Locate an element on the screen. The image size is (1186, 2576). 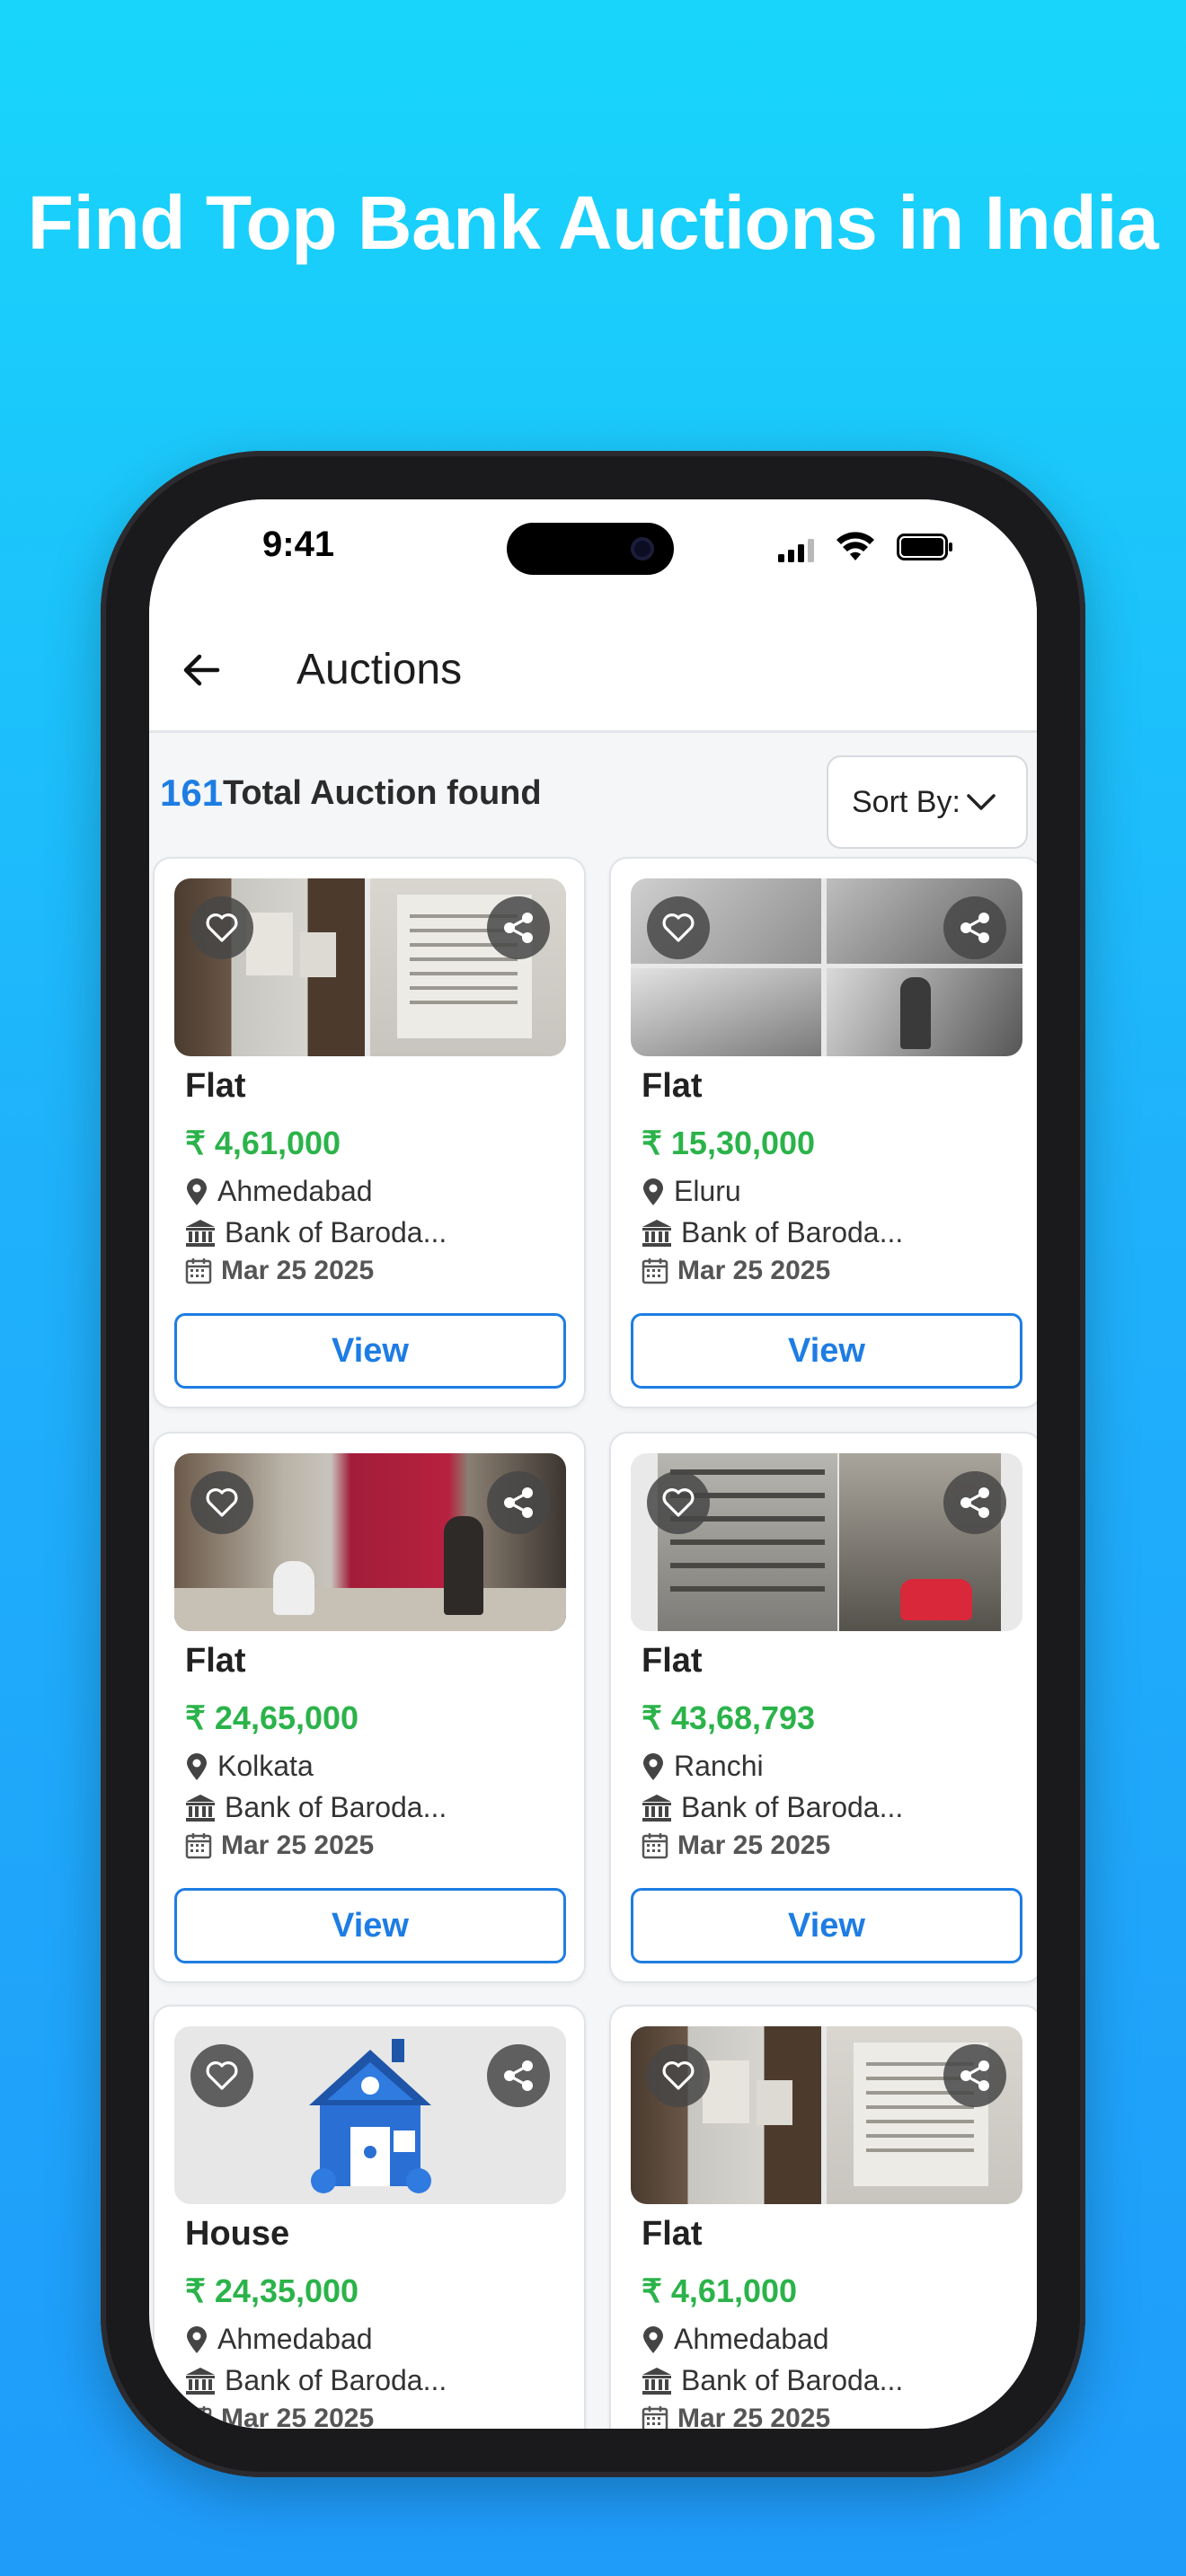
property-price: ₹ 24,35,000 is located at coordinates (272, 2290).